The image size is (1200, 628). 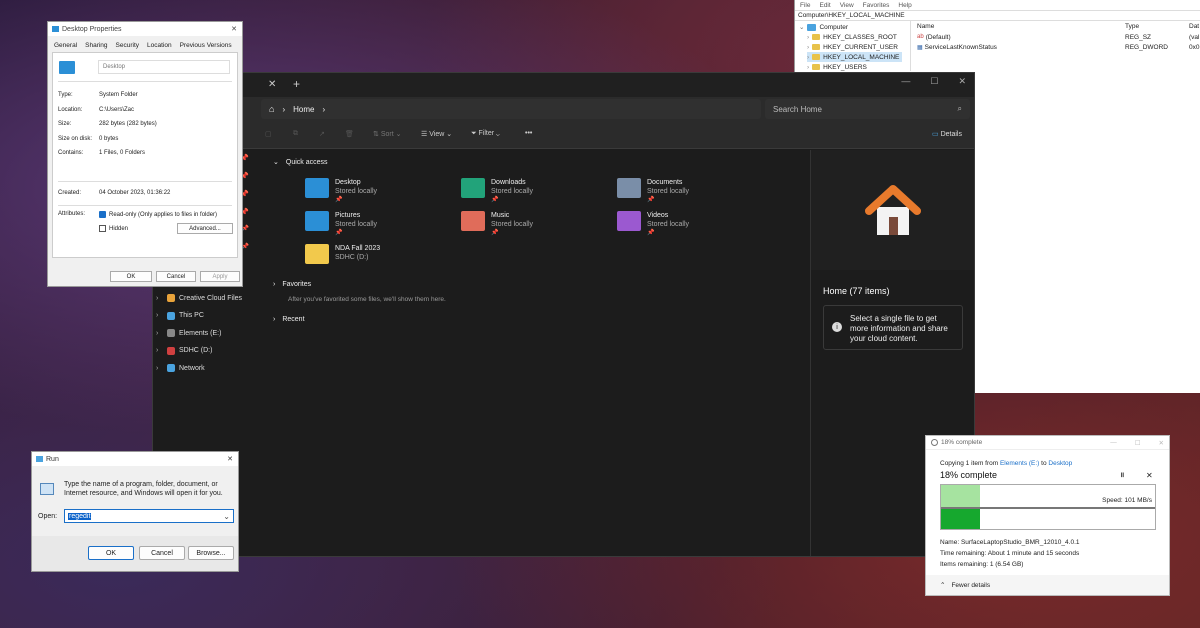 What do you see at coordinates (145, 29) in the screenshot?
I see `props-titlebar: Desktop Properties ✕` at bounding box center [145, 29].